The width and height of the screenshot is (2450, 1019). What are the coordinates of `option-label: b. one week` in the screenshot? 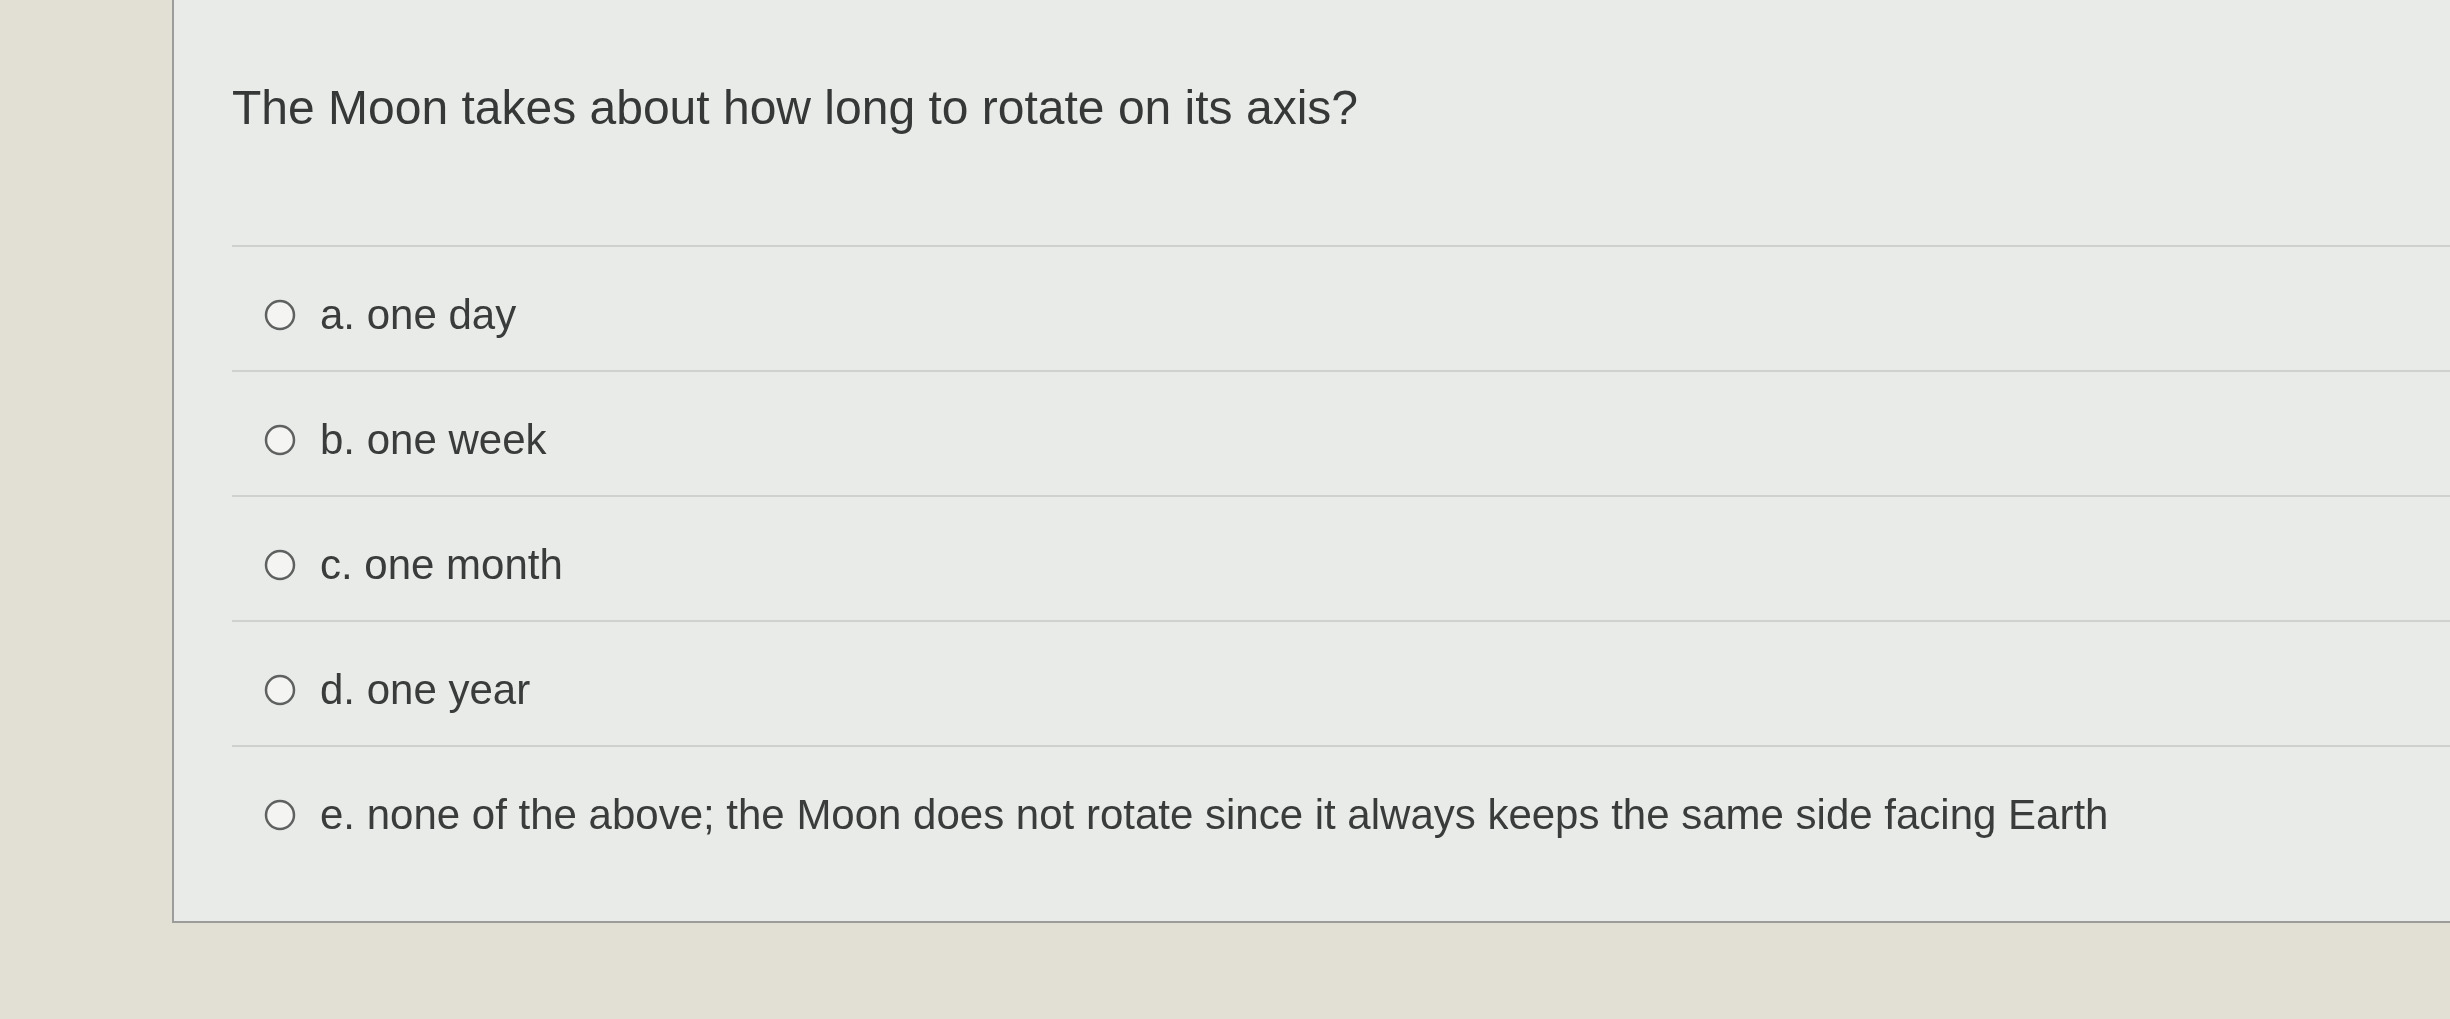 It's located at (433, 440).